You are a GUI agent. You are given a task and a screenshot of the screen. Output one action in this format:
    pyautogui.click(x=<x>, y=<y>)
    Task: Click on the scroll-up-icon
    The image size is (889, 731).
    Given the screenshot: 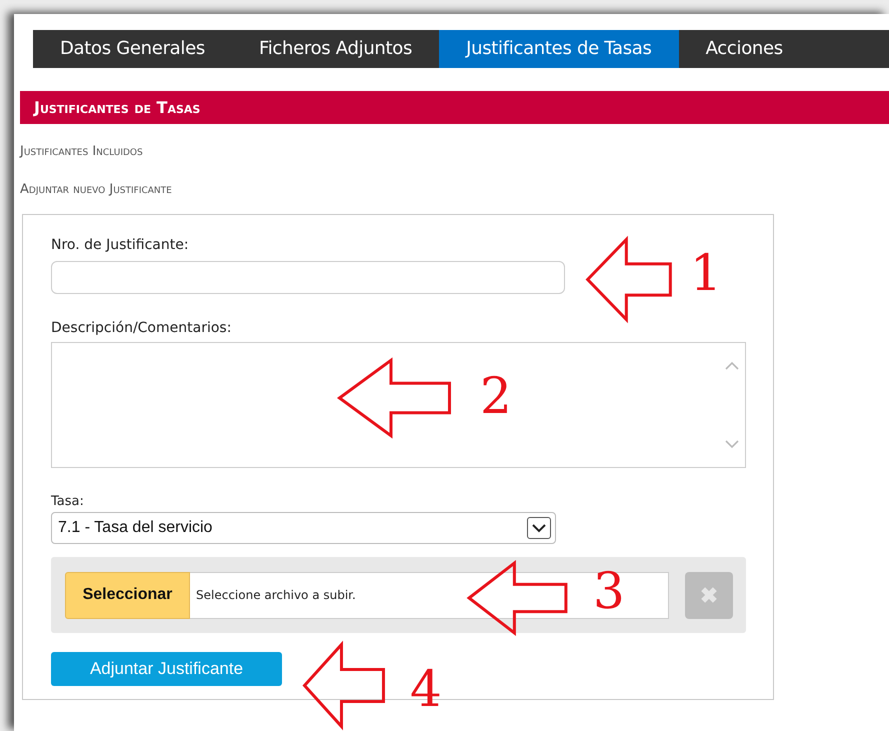 What is the action you would take?
    pyautogui.click(x=732, y=366)
    